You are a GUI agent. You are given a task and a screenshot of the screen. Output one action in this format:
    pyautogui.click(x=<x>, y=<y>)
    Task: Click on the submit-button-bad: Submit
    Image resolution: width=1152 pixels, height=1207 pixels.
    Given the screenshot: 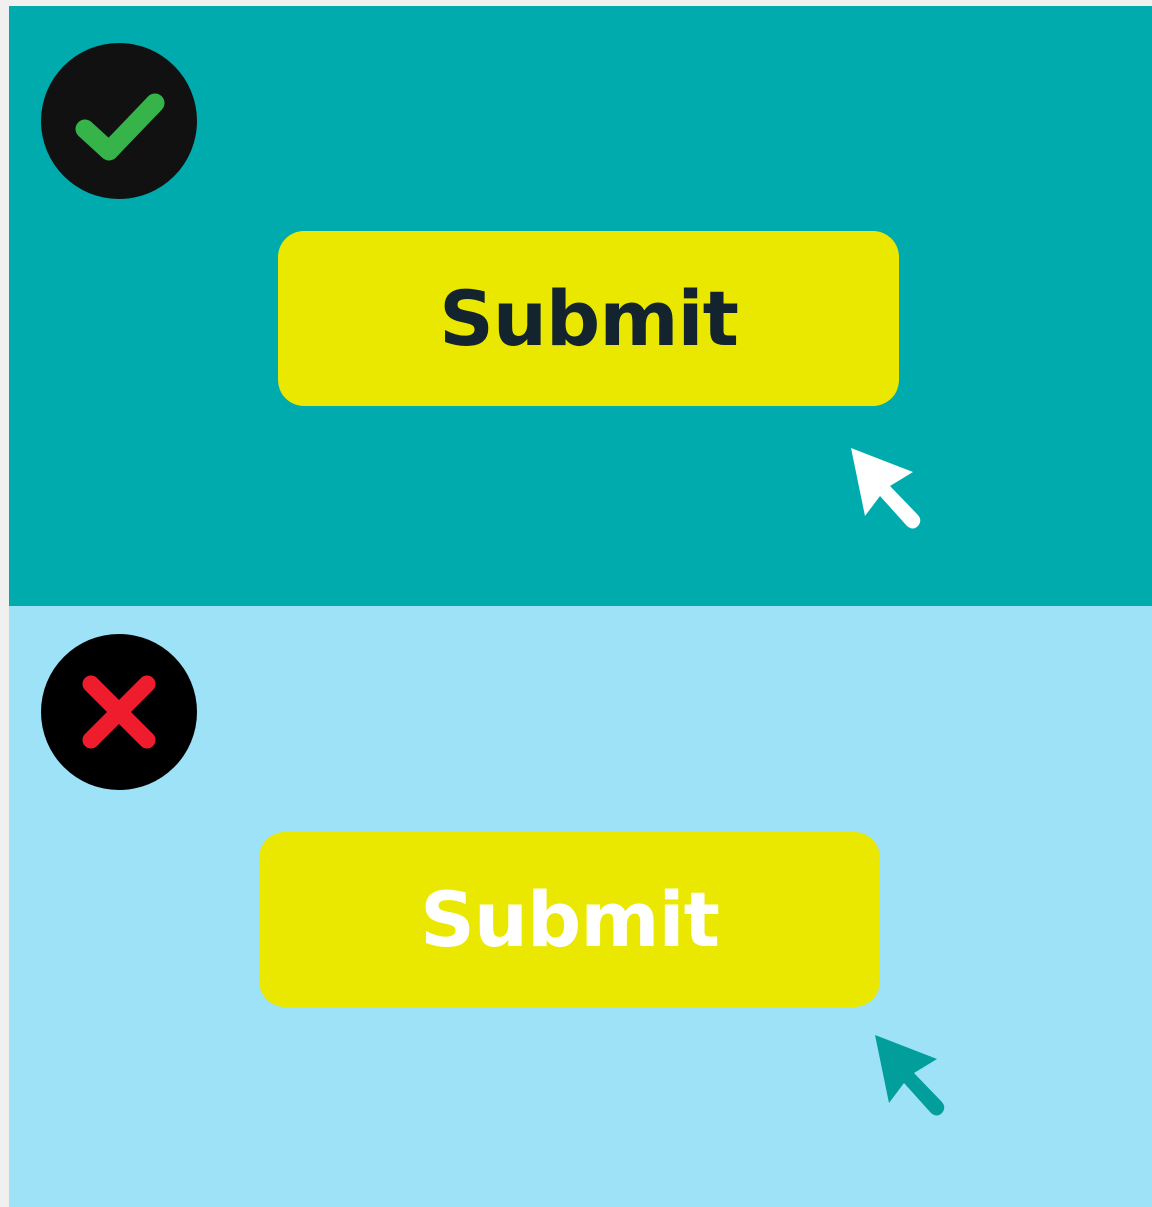 What is the action you would take?
    pyautogui.click(x=569, y=919)
    